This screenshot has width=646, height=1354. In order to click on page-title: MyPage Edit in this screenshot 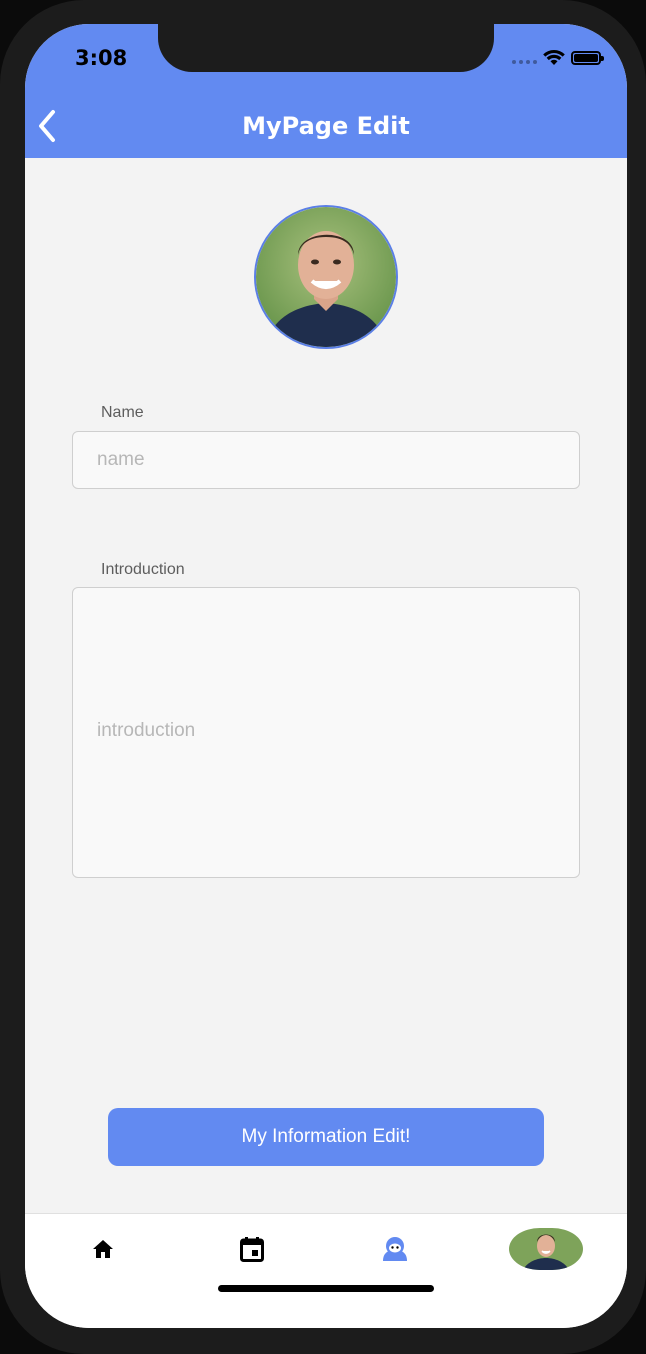, I will do `click(326, 126)`.